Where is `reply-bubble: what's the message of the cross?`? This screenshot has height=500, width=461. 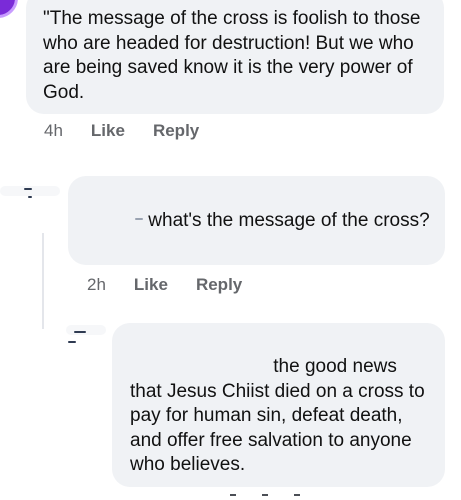
reply-bubble: what's the message of the cross? is located at coordinates (256, 220).